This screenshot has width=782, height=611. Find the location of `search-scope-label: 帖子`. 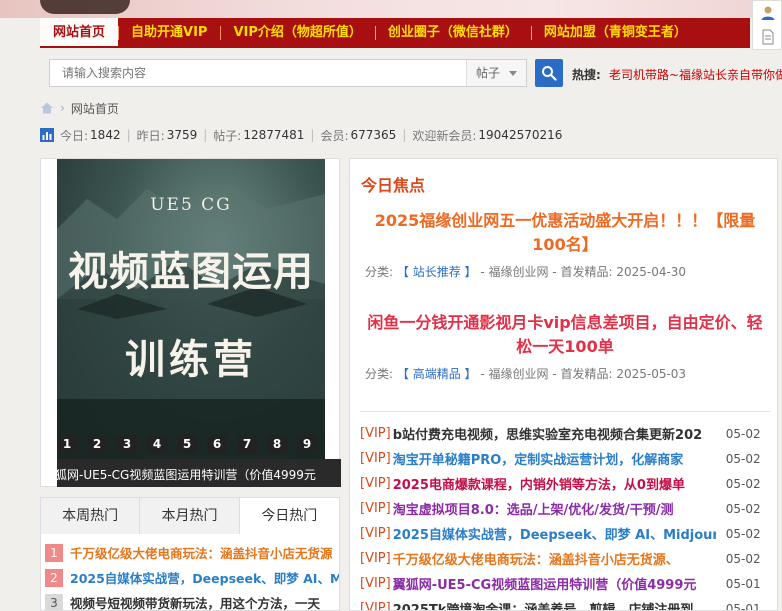

search-scope-label: 帖子 is located at coordinates (488, 73).